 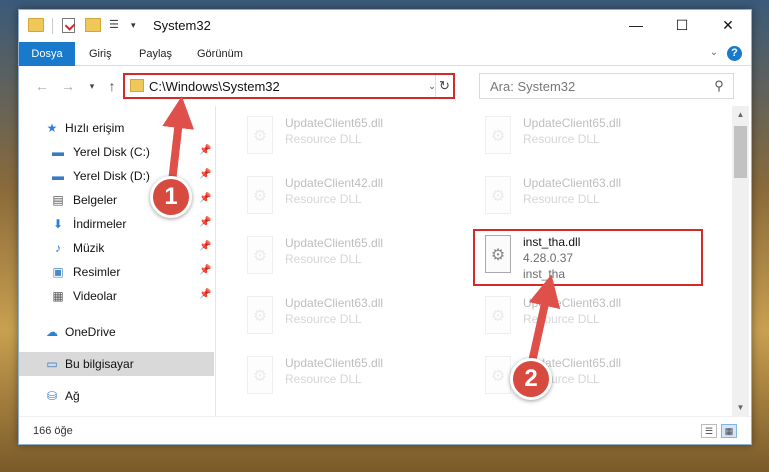 I want to click on list-item: ⚙ UpdateClient42.dll Resource DLL, so click(x=342, y=198).